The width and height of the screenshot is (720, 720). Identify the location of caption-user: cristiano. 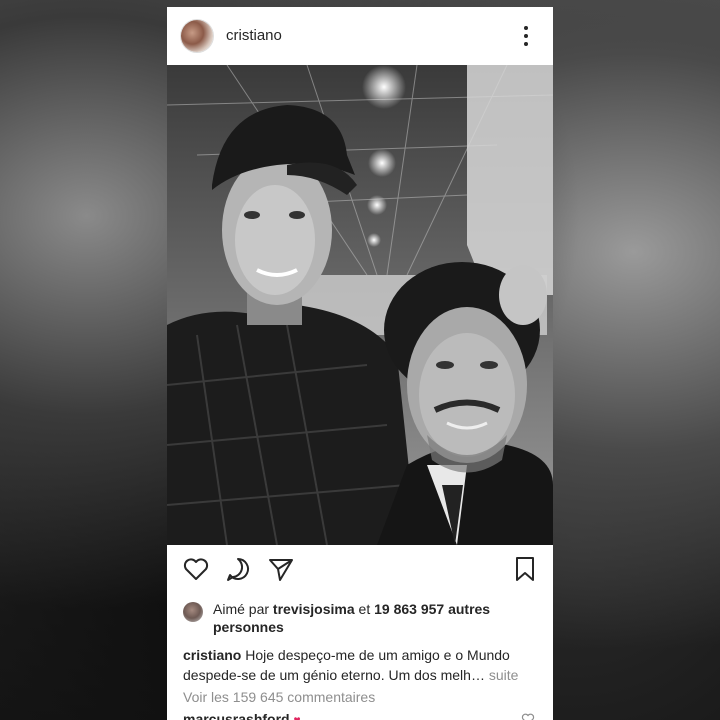
(212, 655).